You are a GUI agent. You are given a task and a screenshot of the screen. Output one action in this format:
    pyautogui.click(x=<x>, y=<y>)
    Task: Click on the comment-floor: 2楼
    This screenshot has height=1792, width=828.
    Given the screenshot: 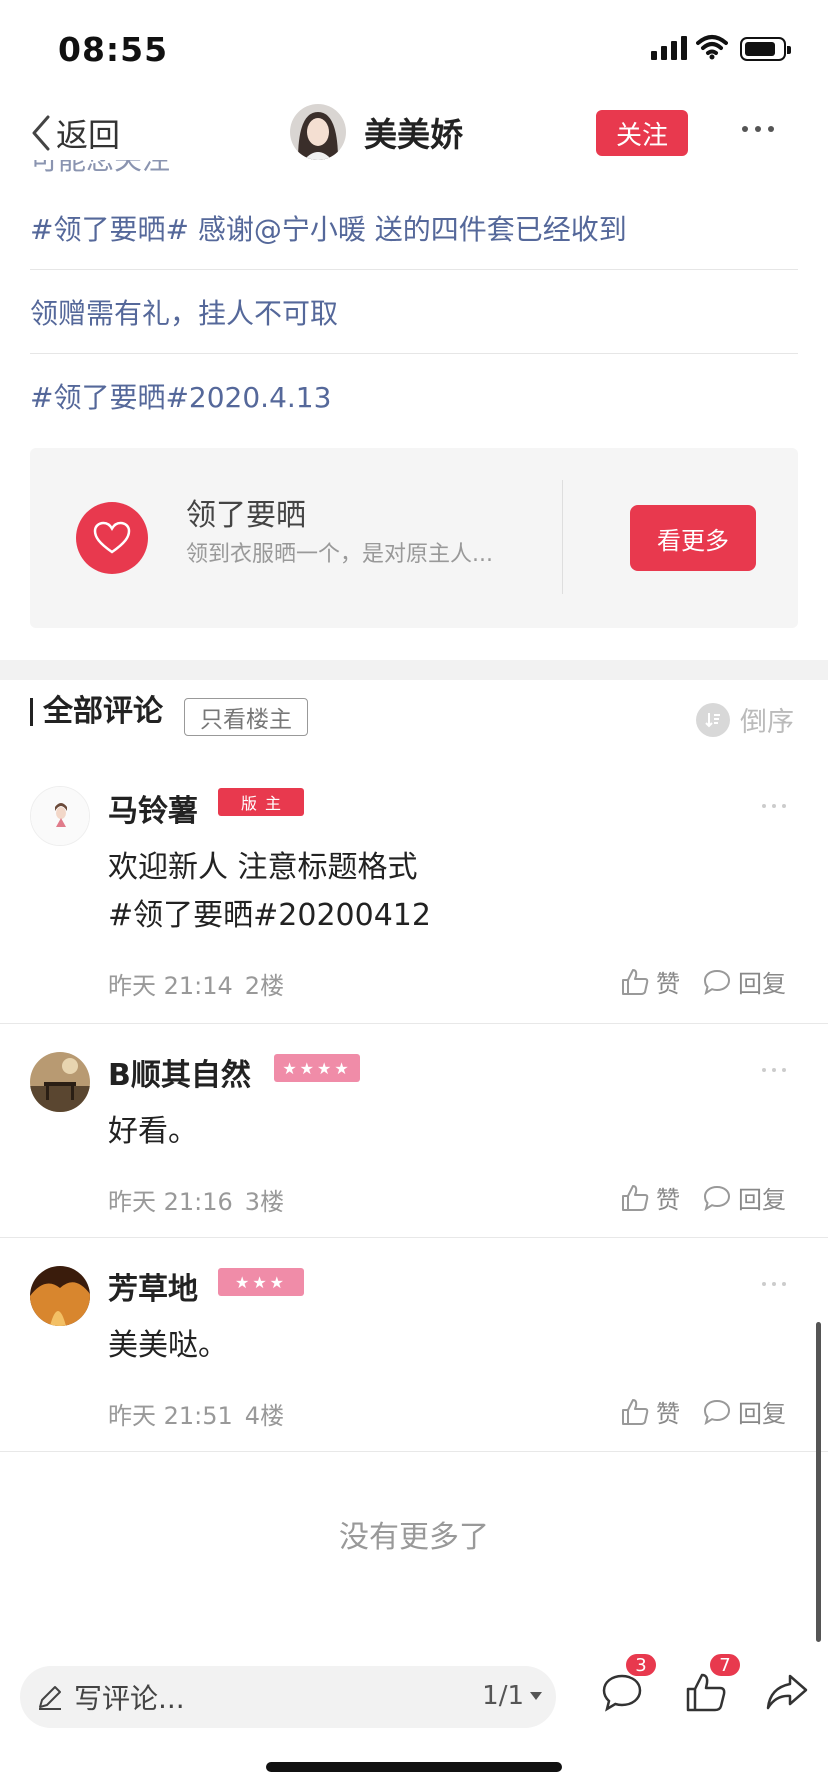 What is the action you would take?
    pyautogui.click(x=264, y=986)
    